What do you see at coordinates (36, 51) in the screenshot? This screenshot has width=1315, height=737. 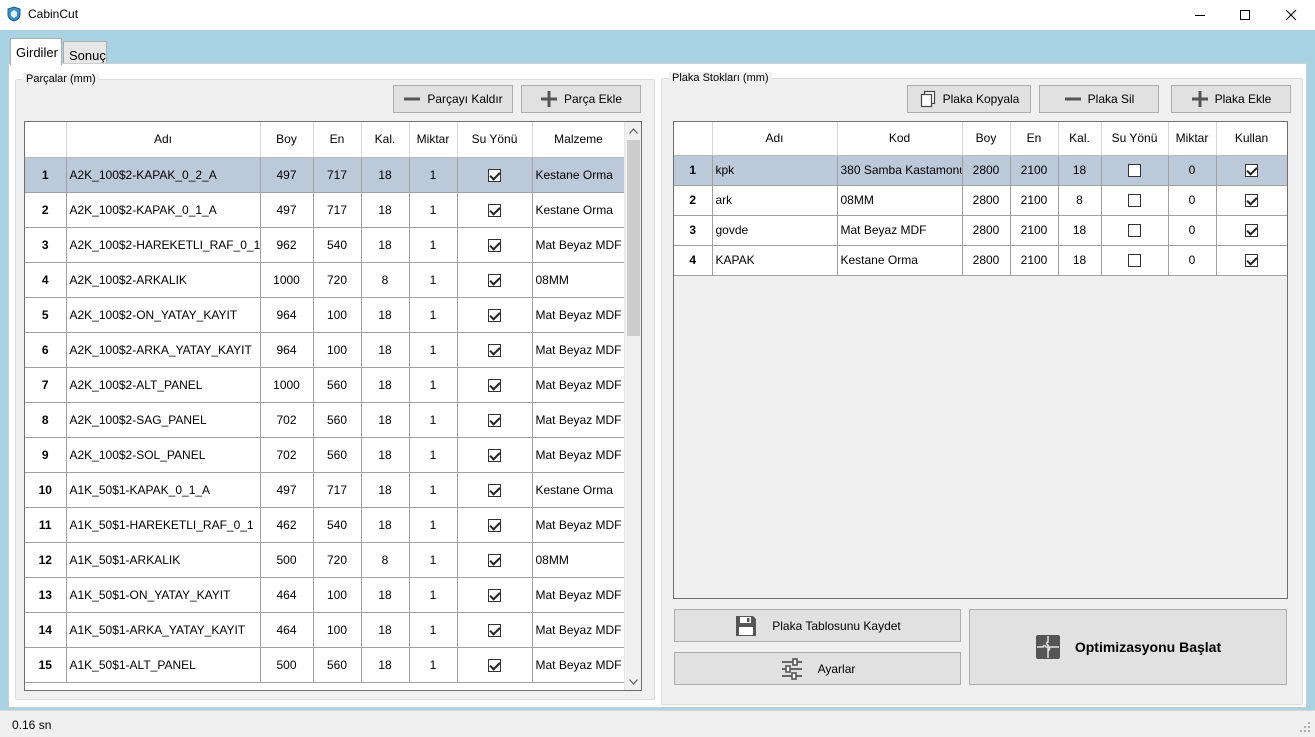 I see `tab-girdiler: Girdiler` at bounding box center [36, 51].